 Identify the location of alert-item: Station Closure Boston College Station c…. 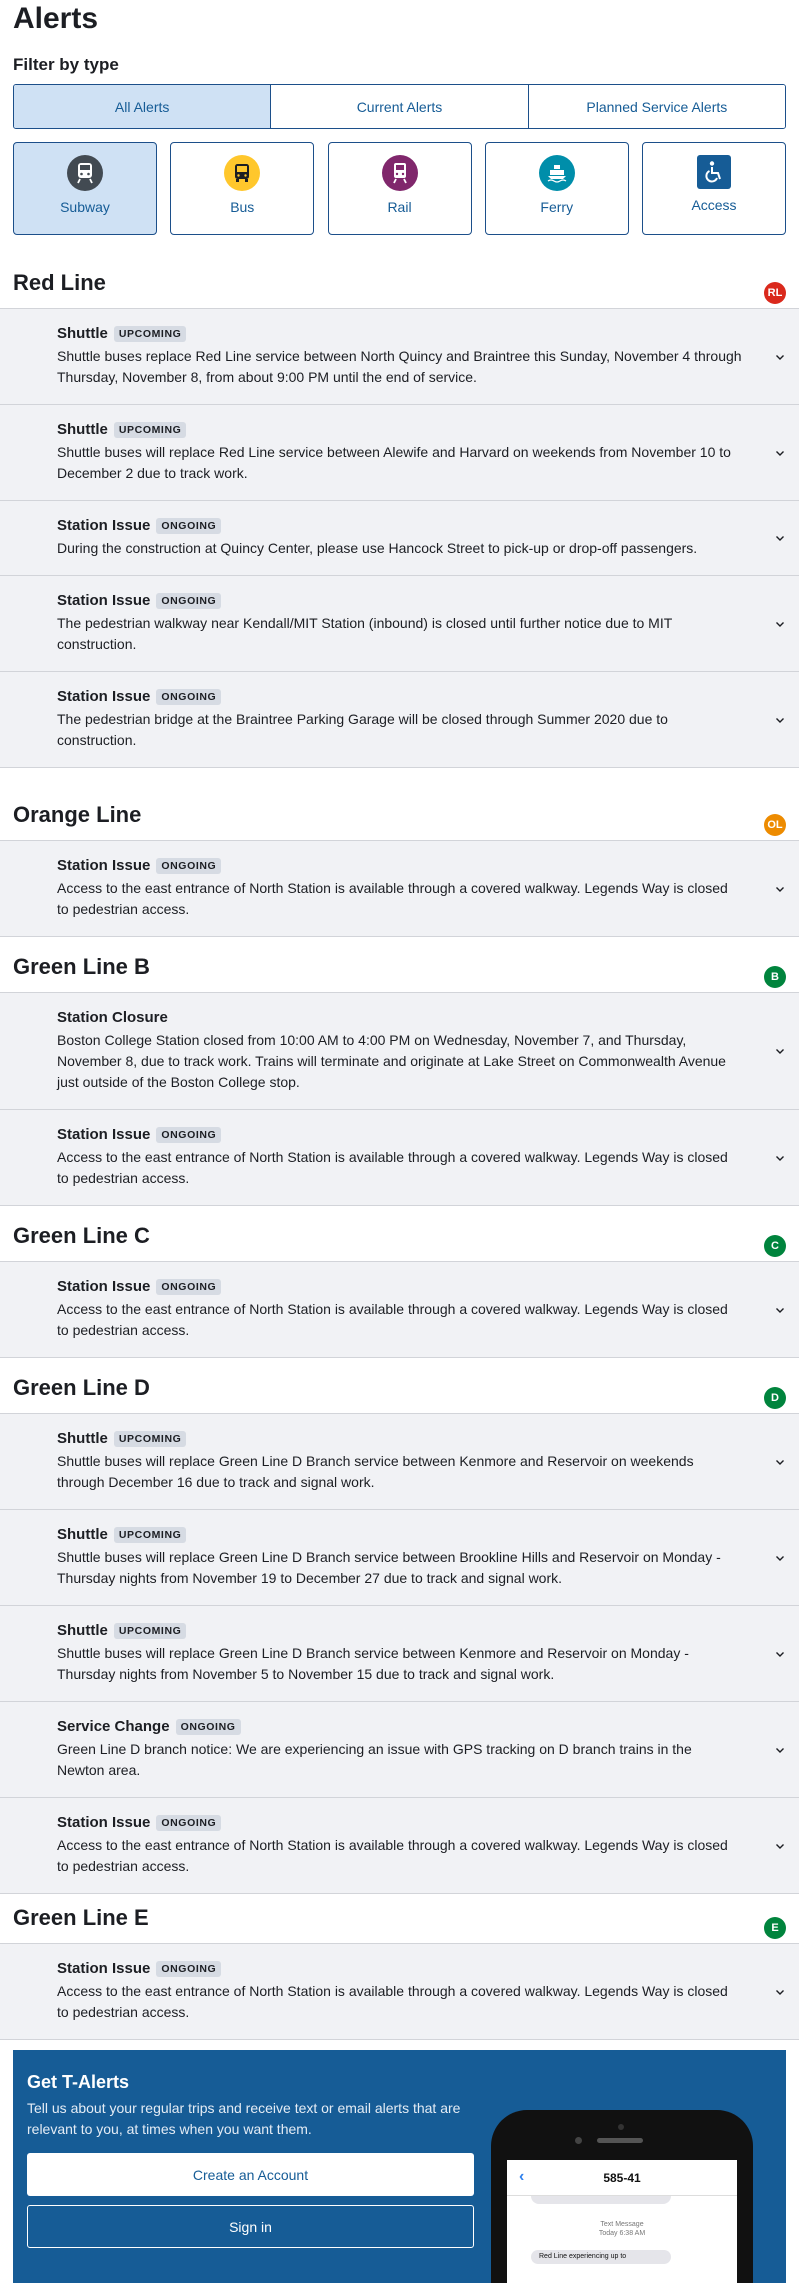
(399, 1050).